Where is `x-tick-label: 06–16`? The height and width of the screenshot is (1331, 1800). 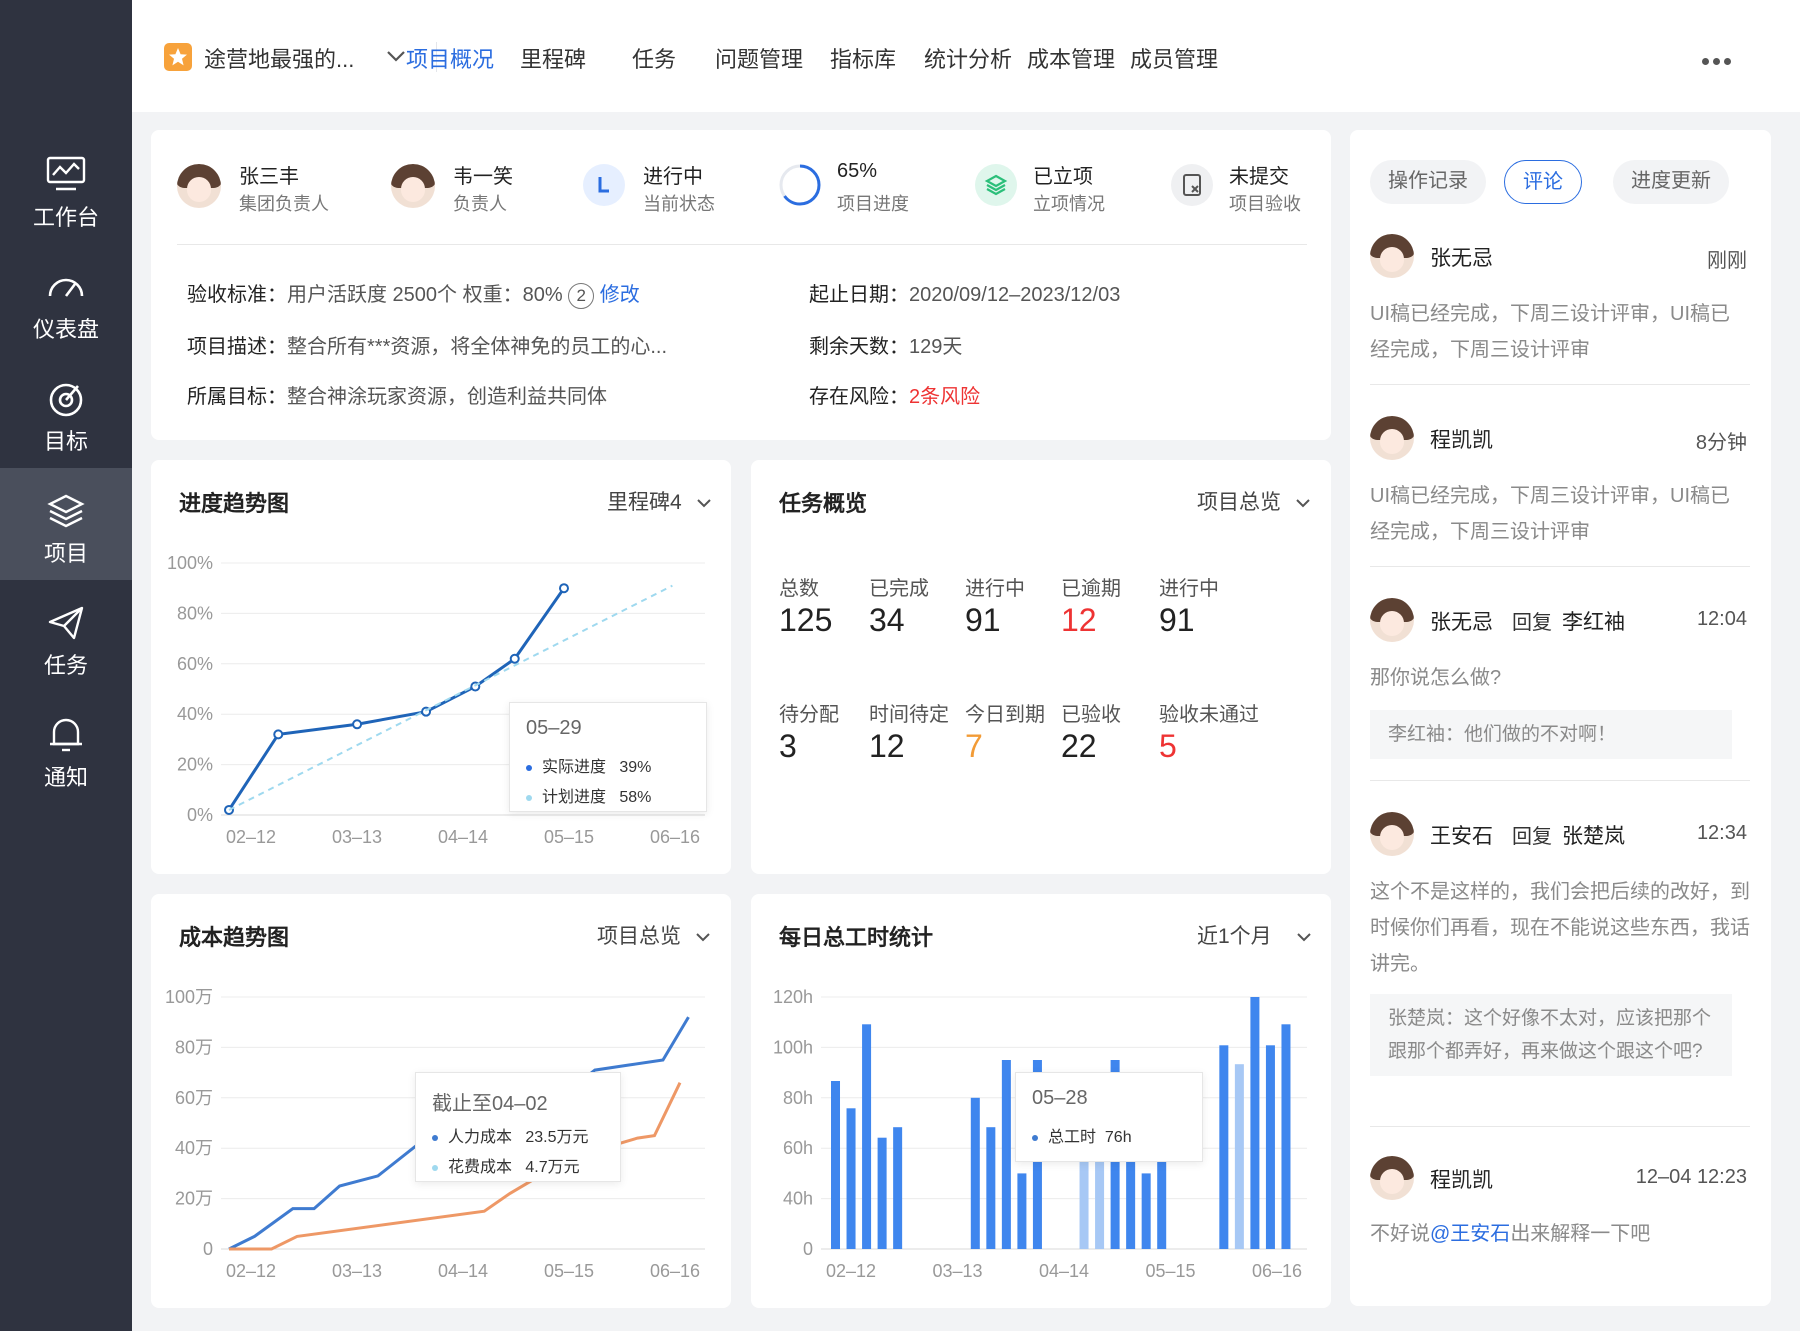 x-tick-label: 06–16 is located at coordinates (675, 837).